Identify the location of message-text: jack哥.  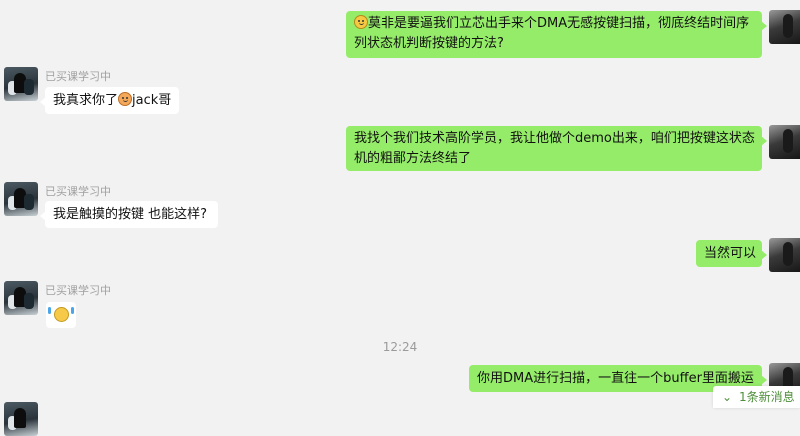
(152, 100).